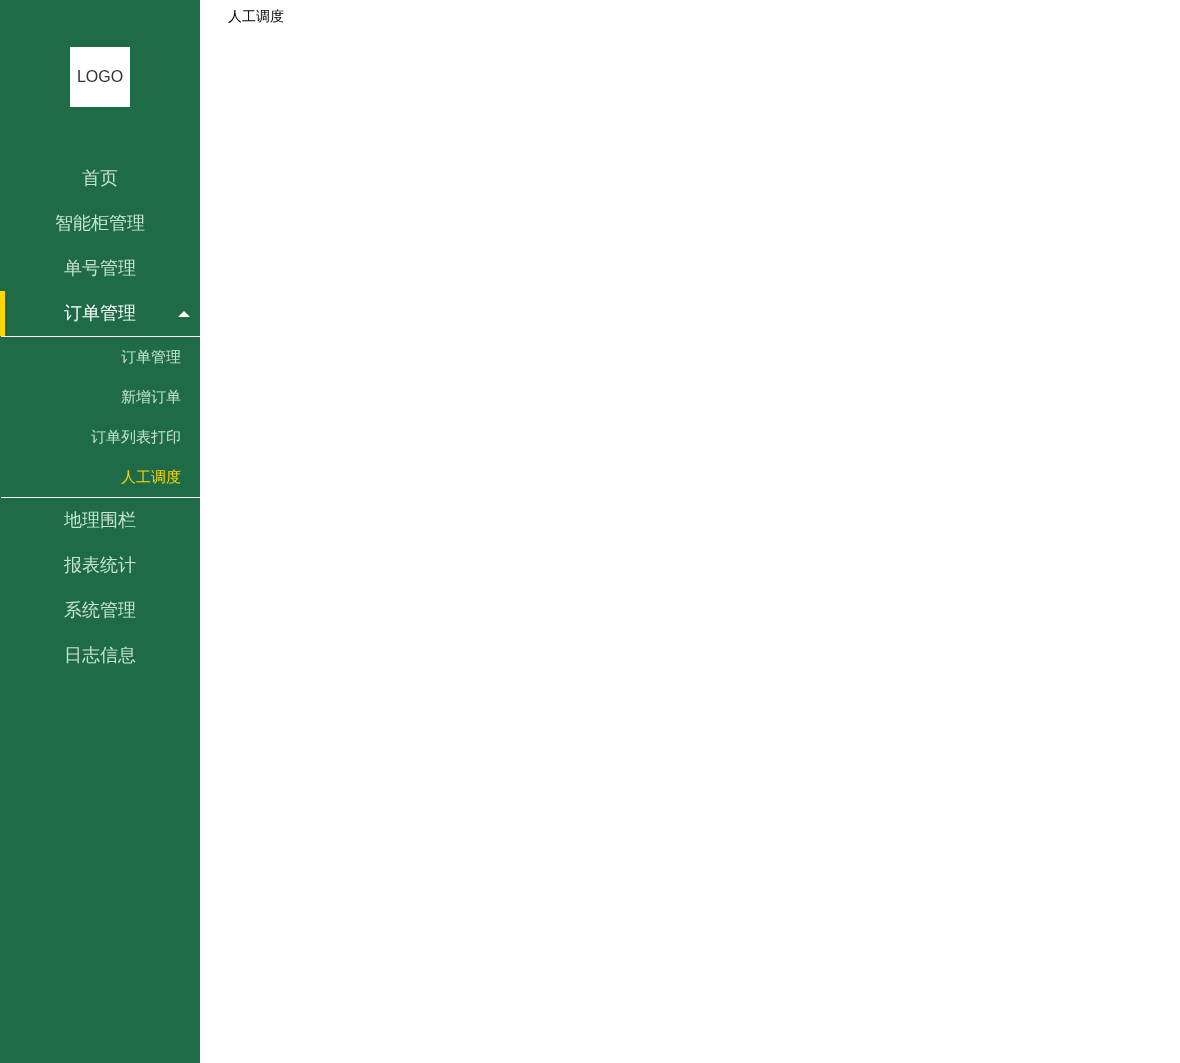 This screenshot has height=1063, width=1180. What do you see at coordinates (100, 357) in the screenshot?
I see `submenu-item: 订单管理` at bounding box center [100, 357].